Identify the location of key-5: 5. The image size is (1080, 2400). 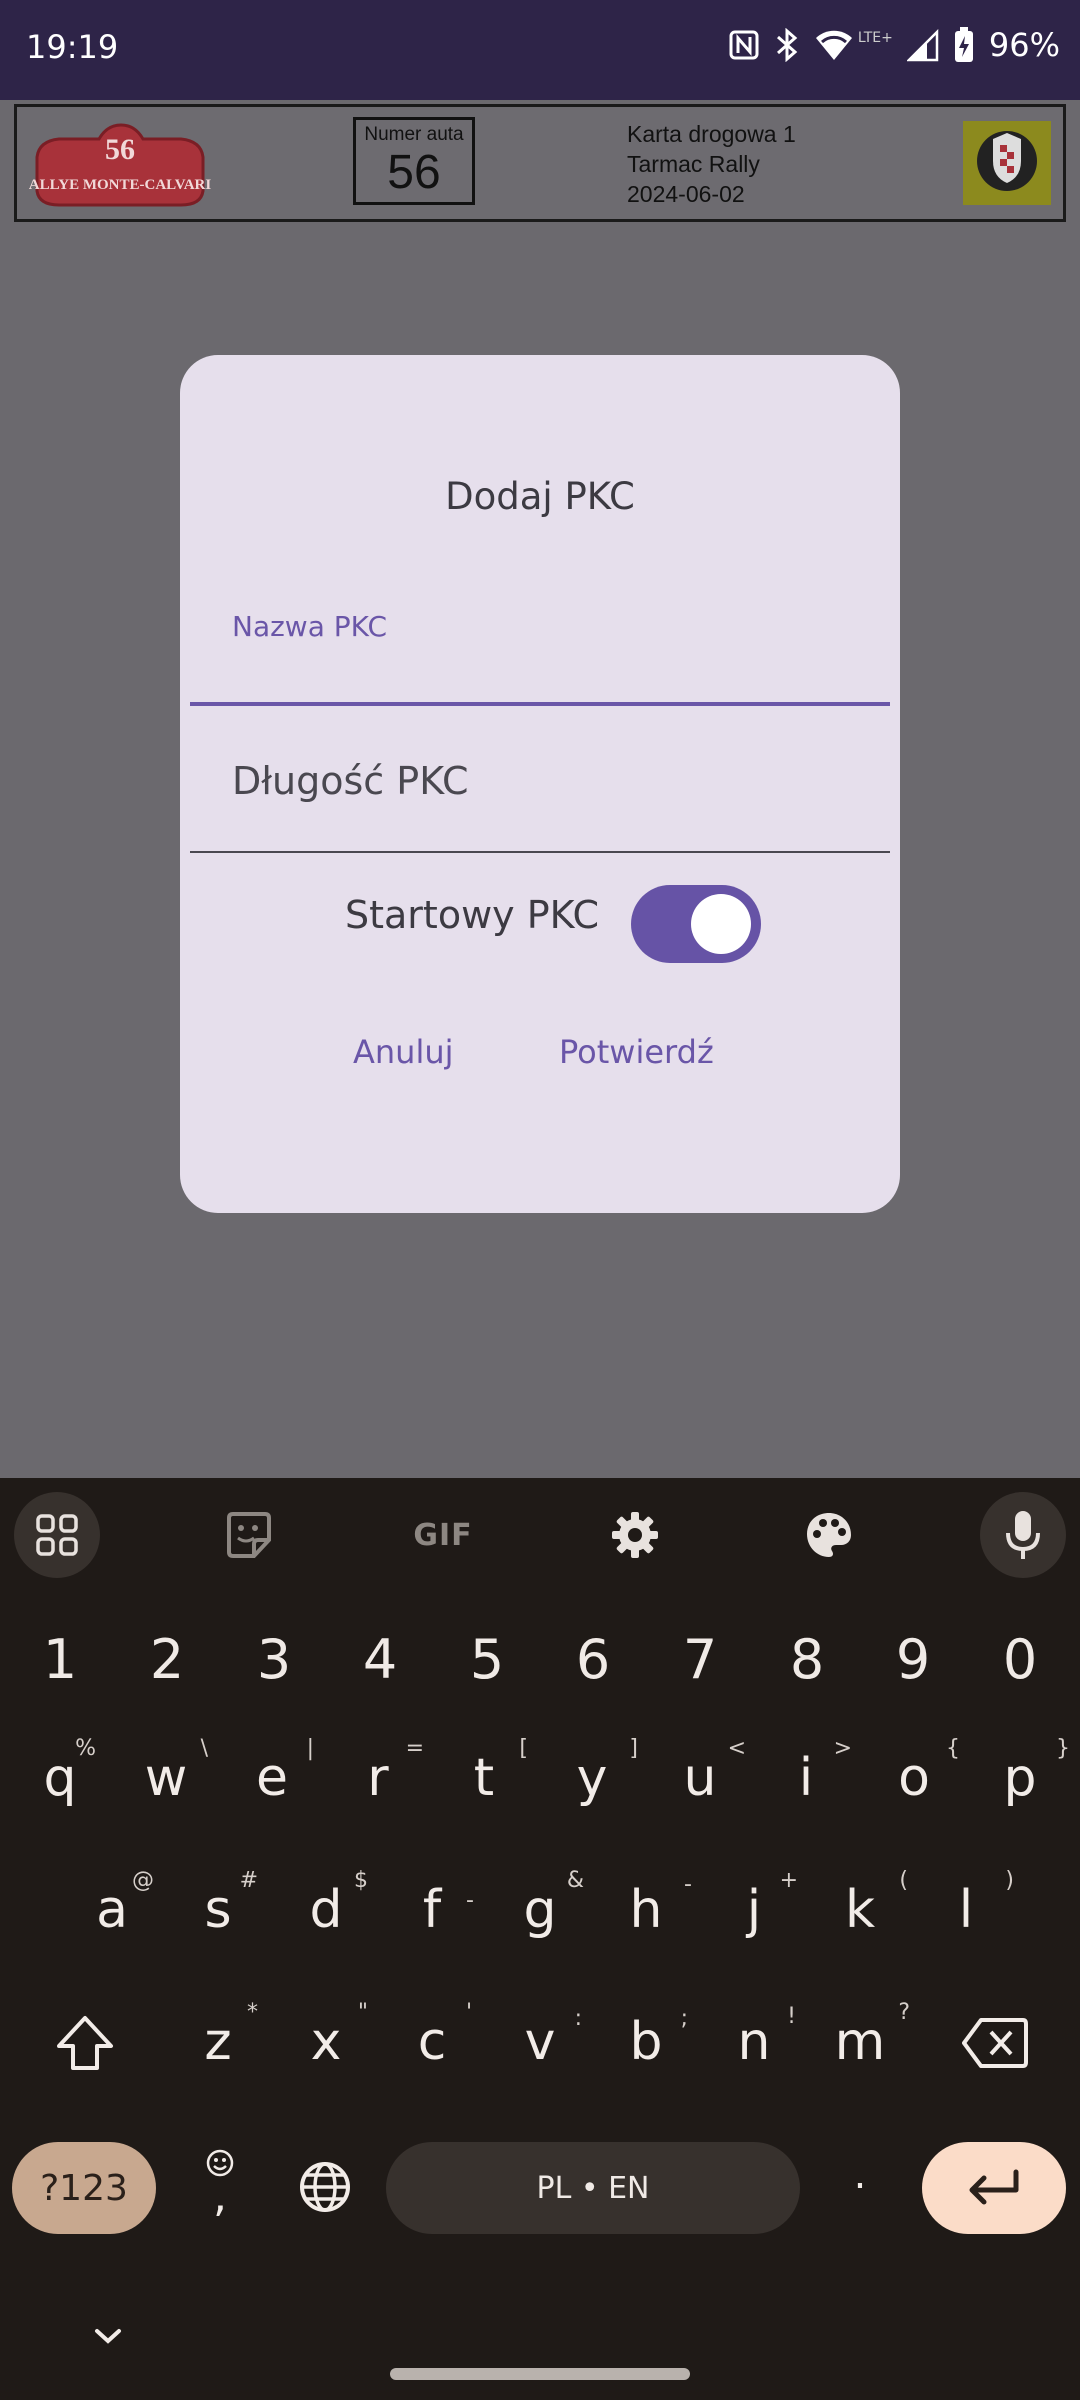
(487, 1659).